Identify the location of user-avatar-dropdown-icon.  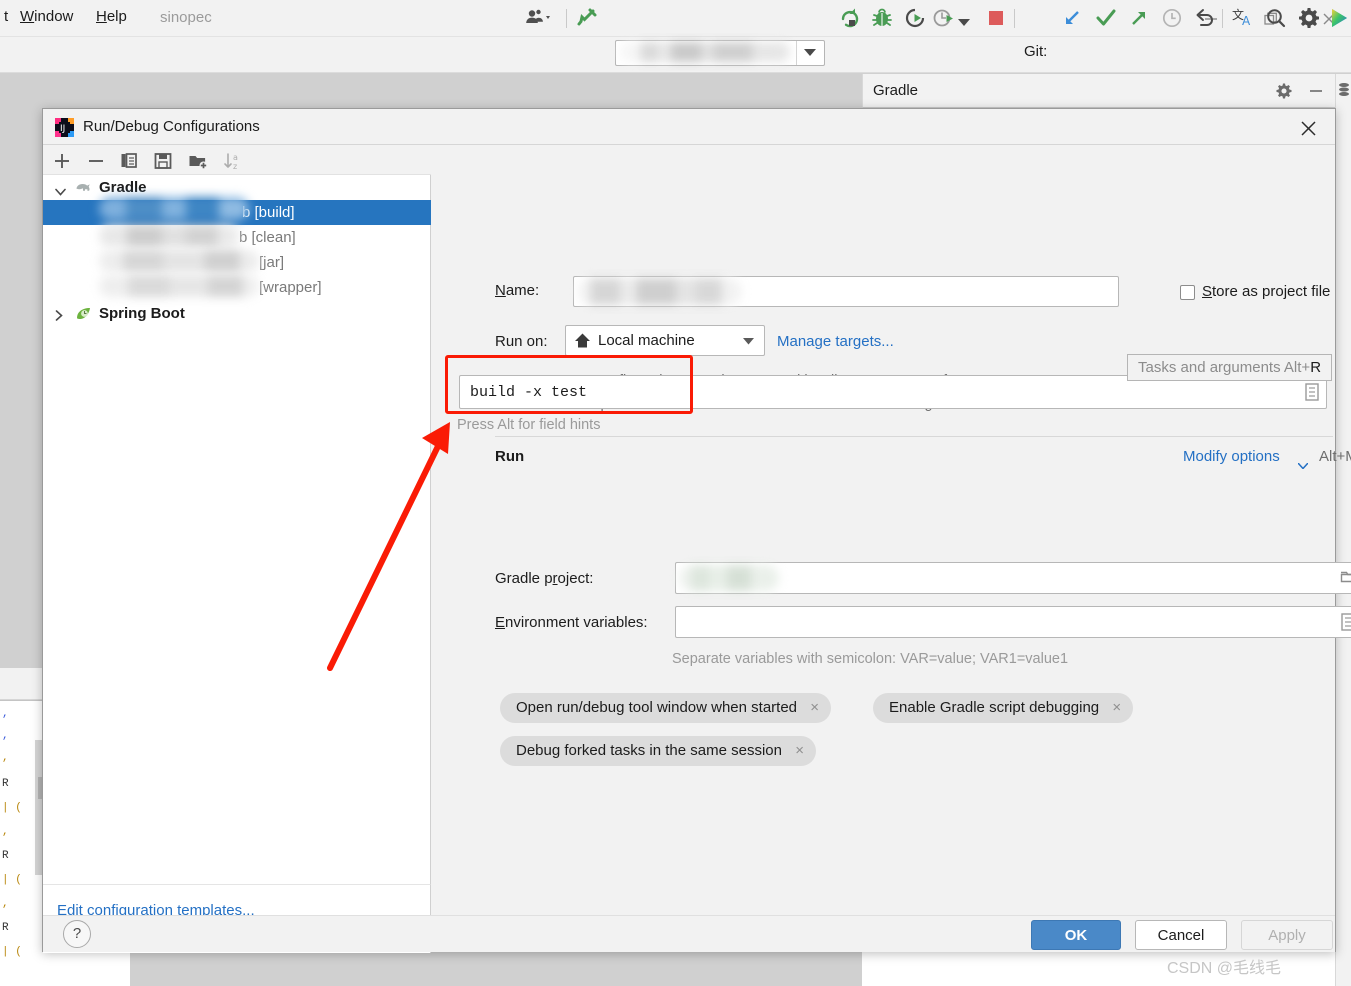
(537, 18).